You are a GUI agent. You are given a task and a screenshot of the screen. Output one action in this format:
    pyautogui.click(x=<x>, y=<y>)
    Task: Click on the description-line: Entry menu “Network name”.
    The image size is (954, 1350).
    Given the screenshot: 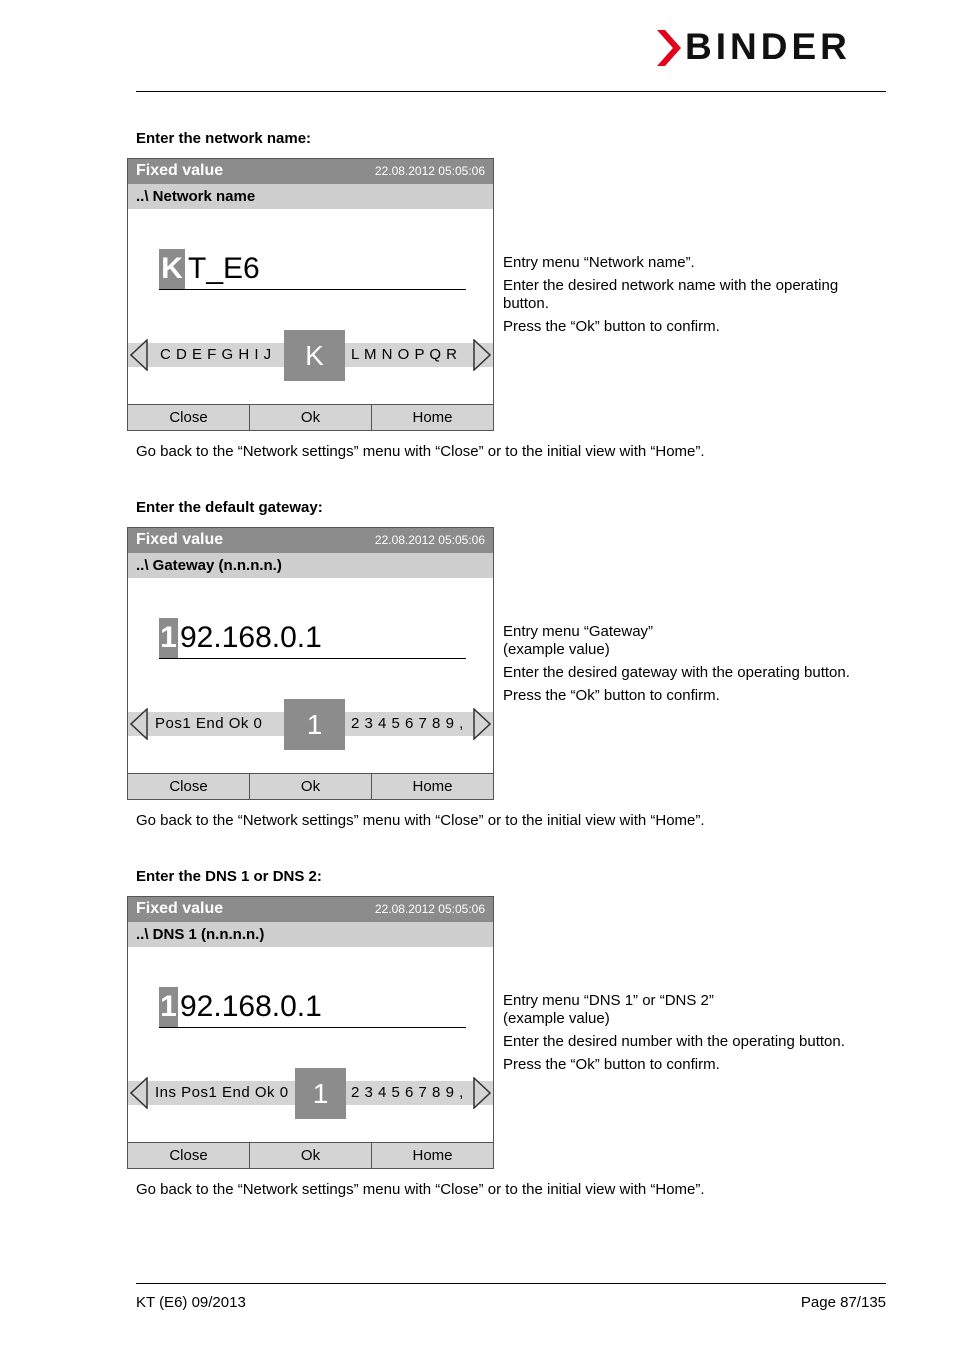 What is the action you would take?
    pyautogui.click(x=599, y=262)
    